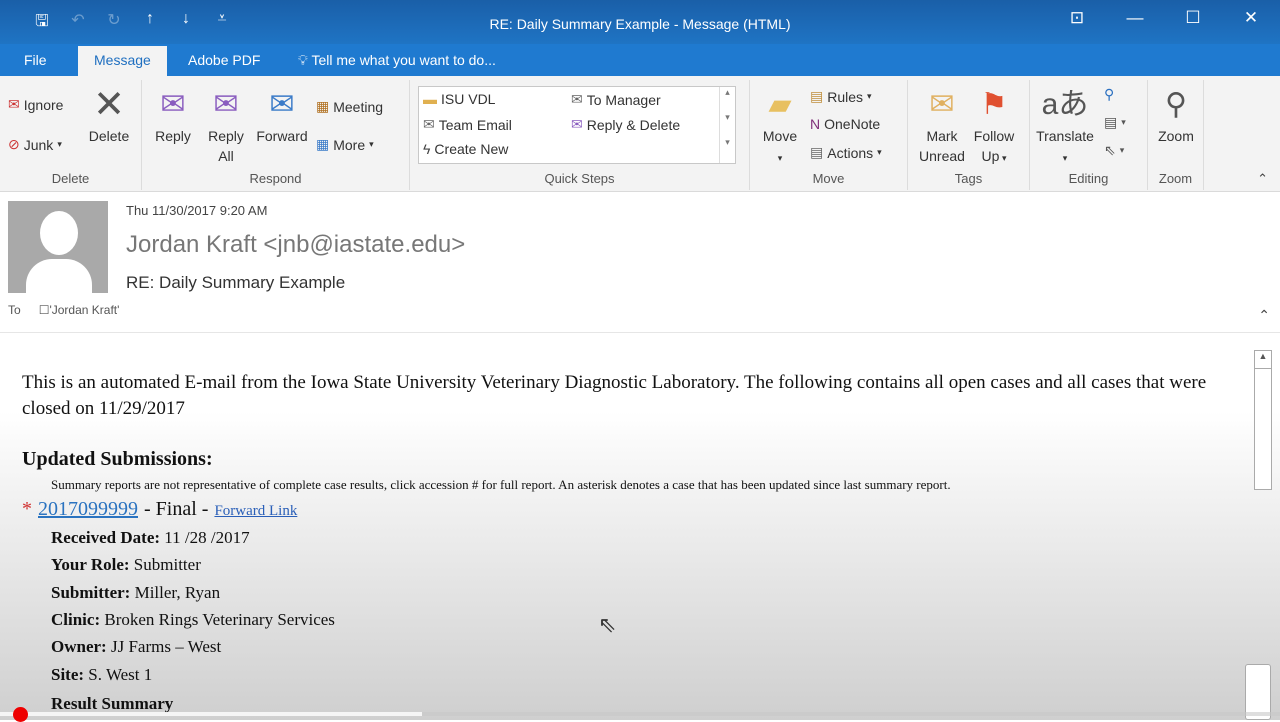 The width and height of the screenshot is (1280, 722). I want to click on case-line: * 2017099999 - Final - Forward Link, so click(159, 509).